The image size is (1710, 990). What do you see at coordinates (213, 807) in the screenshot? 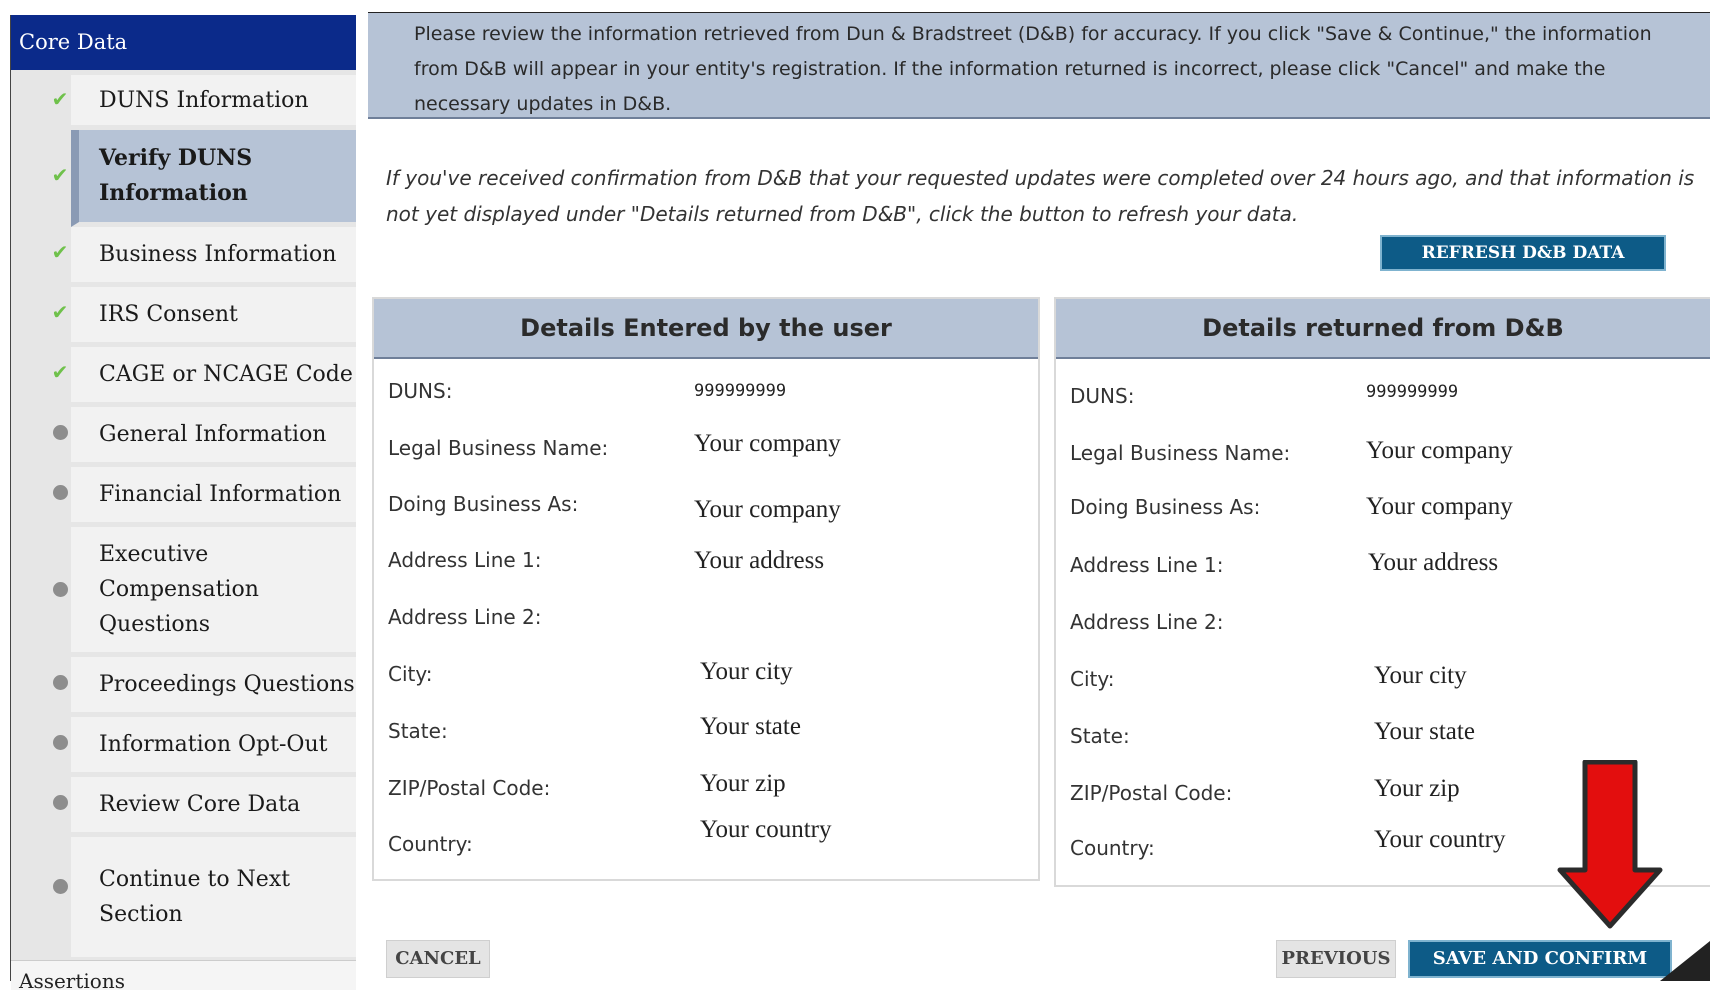
I see `sidebar-item-label: Review Core Data` at bounding box center [213, 807].